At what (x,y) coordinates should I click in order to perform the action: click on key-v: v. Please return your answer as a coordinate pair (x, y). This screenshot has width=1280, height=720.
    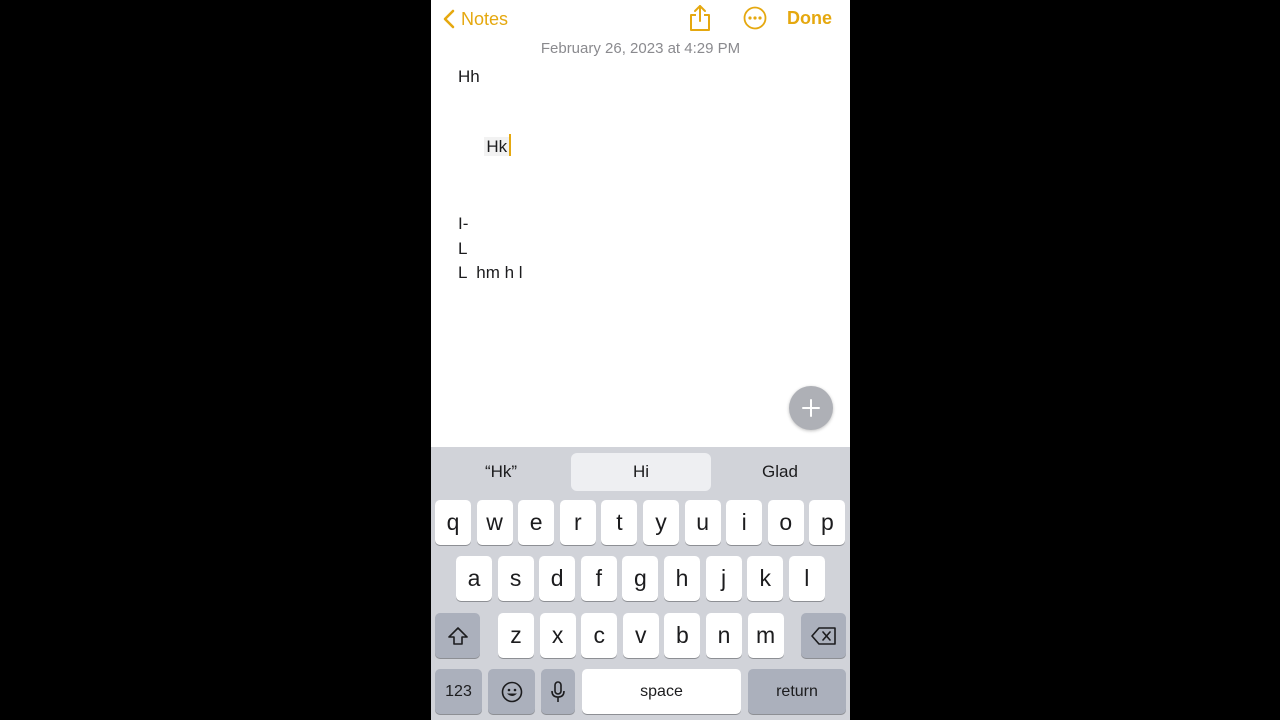
    Looking at the image, I should click on (640, 635).